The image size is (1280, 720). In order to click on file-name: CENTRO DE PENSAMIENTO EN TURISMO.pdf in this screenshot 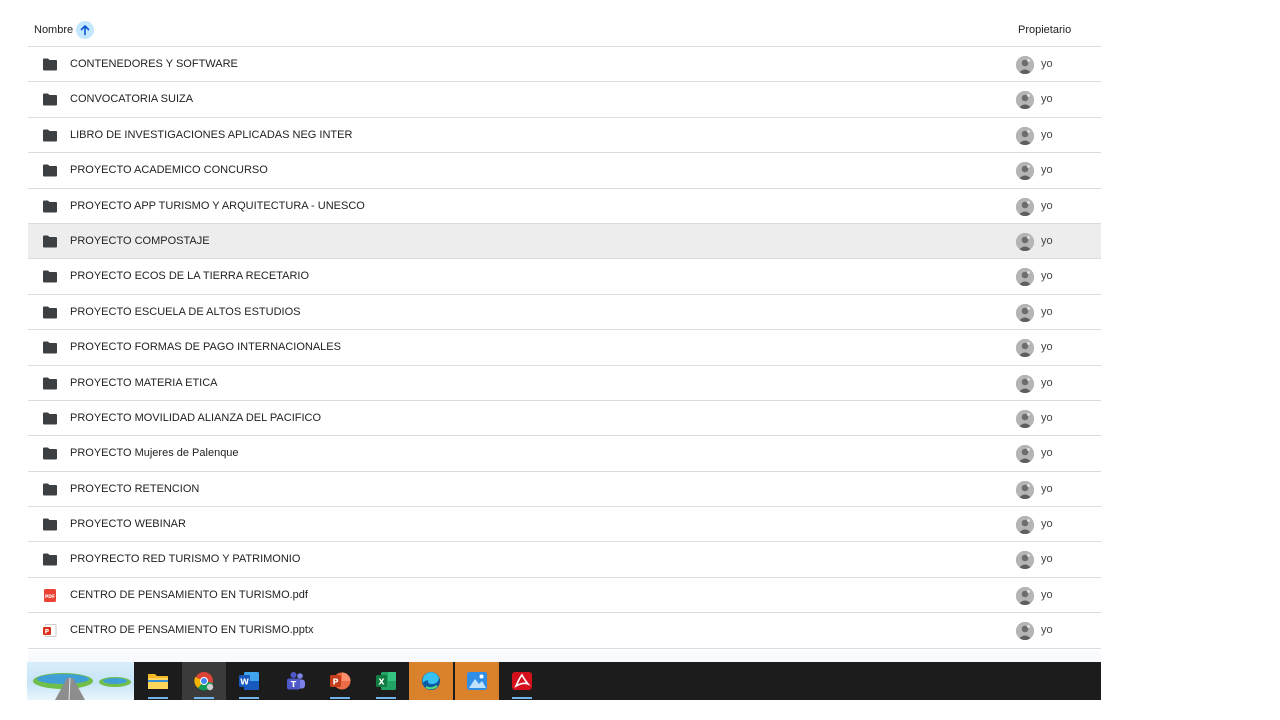, I will do `click(189, 594)`.